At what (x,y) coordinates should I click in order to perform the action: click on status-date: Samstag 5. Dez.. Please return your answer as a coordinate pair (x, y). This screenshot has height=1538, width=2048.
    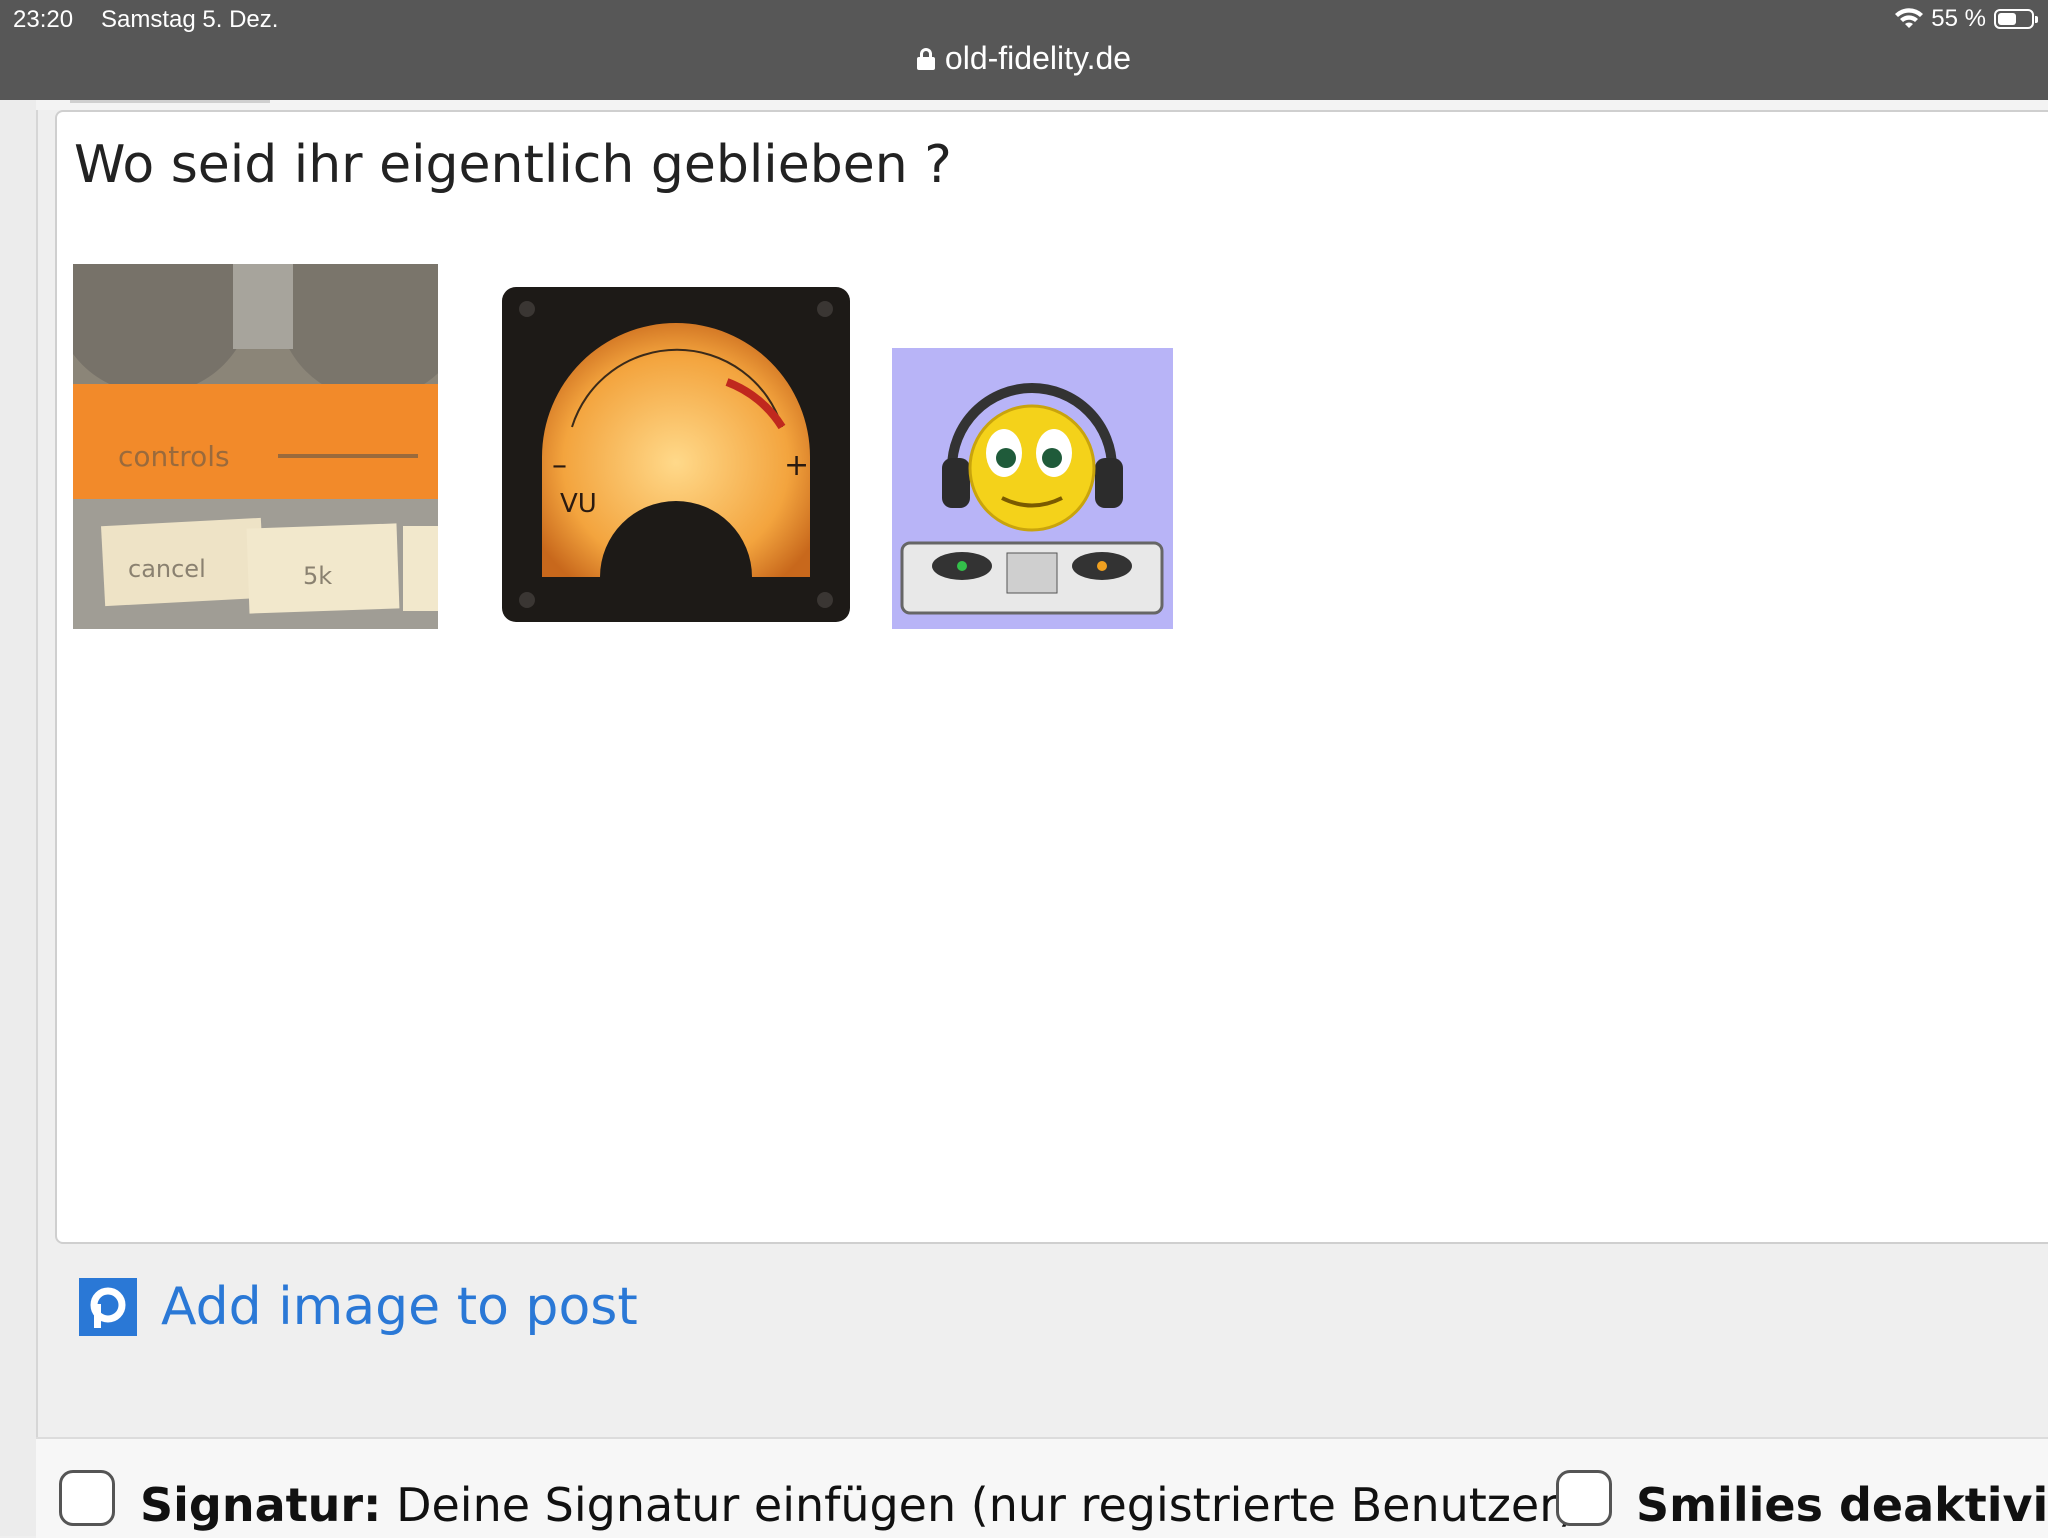
    Looking at the image, I should click on (190, 19).